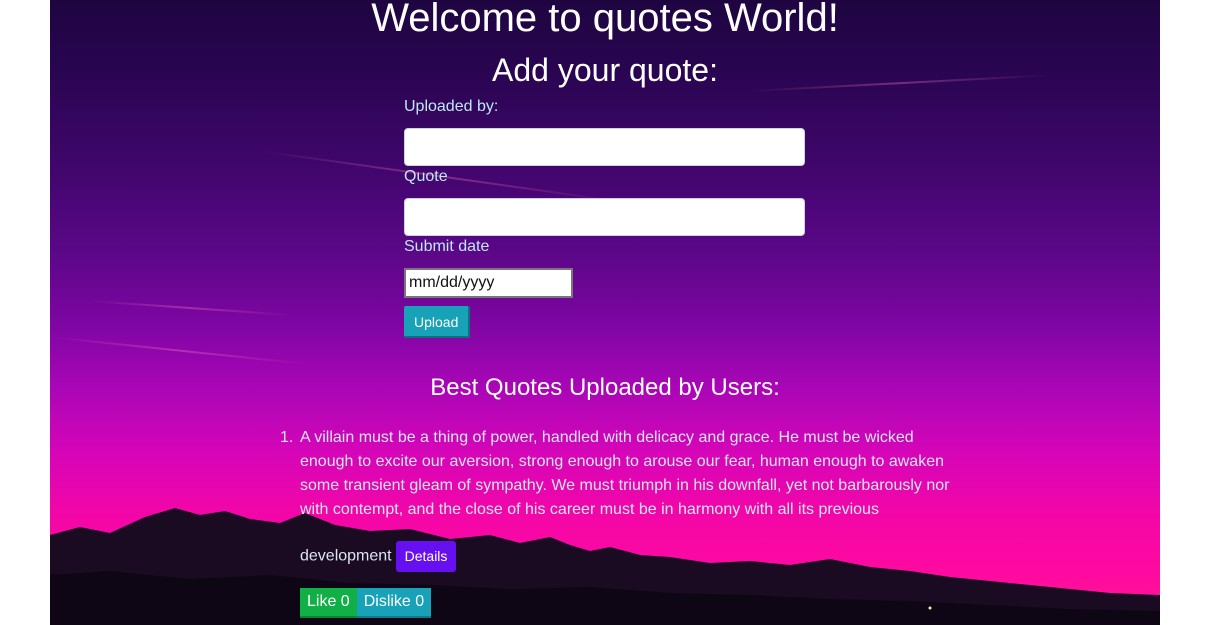 The image size is (1231, 625). Describe the element at coordinates (287, 437) in the screenshot. I see `quote-number: 1.` at that location.